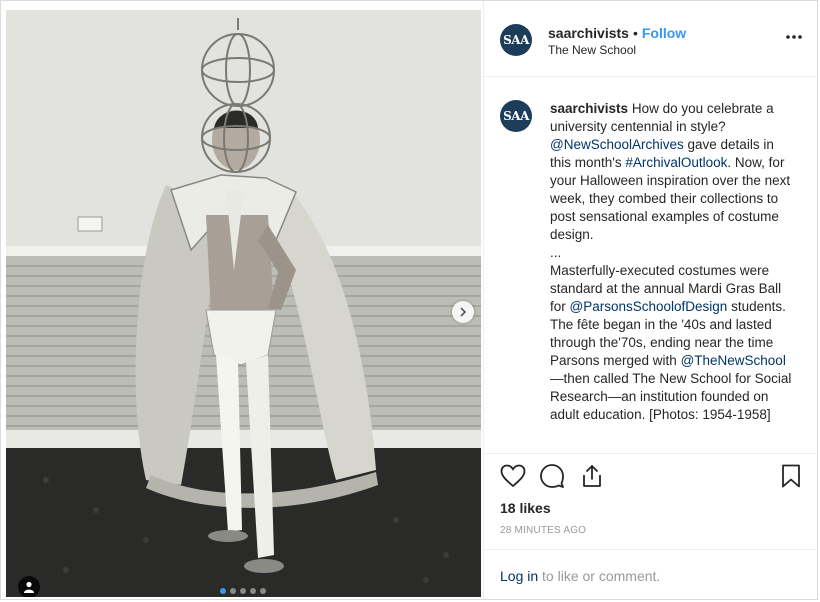 This screenshot has width=820, height=602. What do you see at coordinates (588, 33) in the screenshot?
I see `username-link: saarchivists` at bounding box center [588, 33].